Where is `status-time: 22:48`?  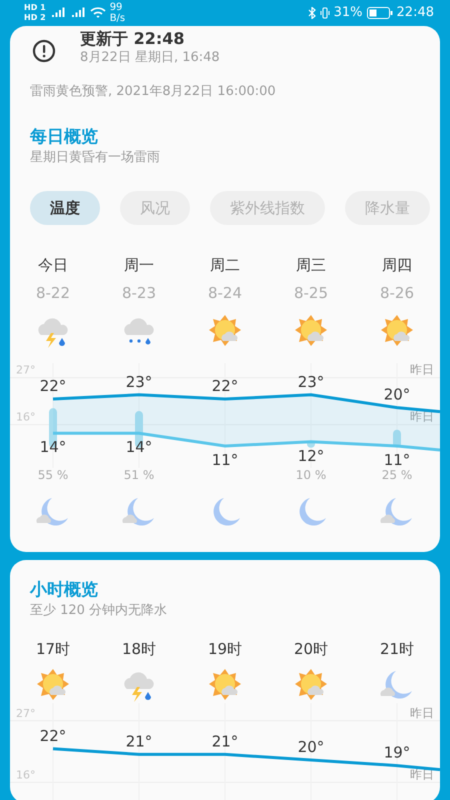
status-time: 22:48 is located at coordinates (415, 13).